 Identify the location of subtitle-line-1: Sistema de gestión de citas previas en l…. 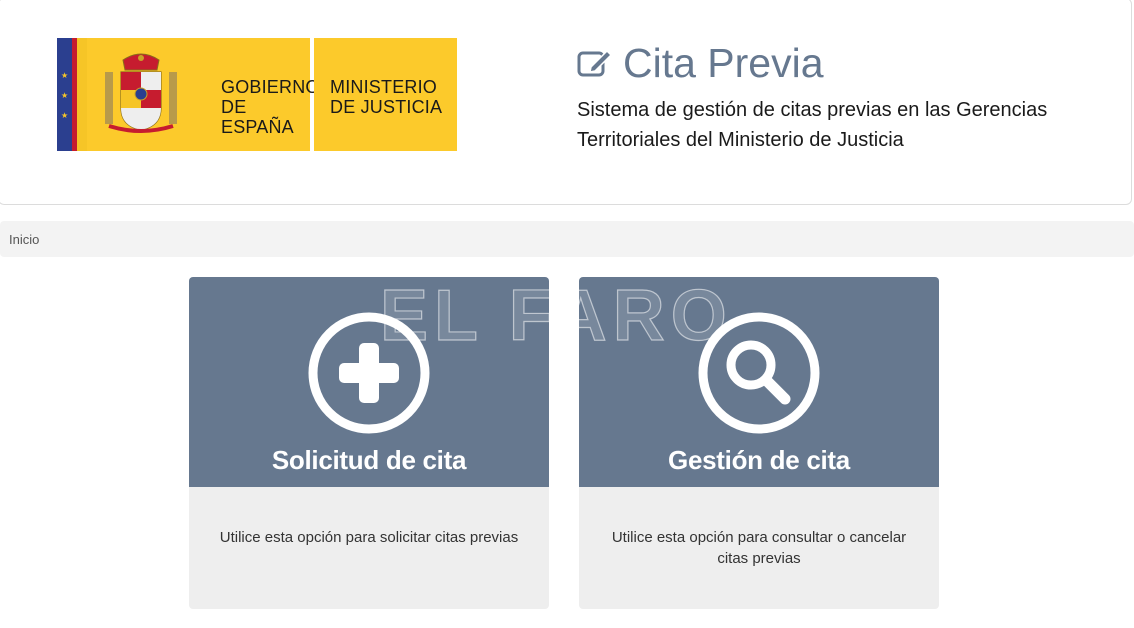
(812, 110).